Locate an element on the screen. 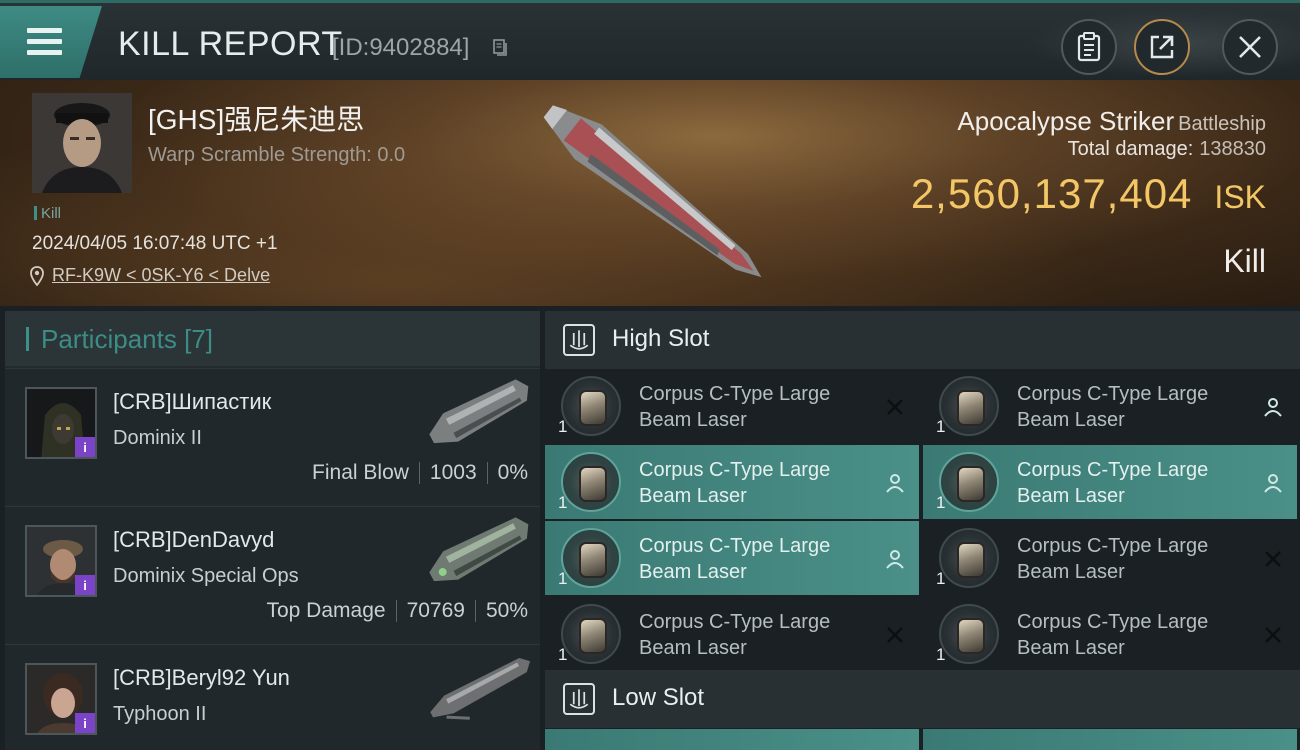 Image resolution: width=1300 pixels, height=750 pixels. kill-location: RF-K9W < 0SK-Y6 < Delve is located at coordinates (150, 275).